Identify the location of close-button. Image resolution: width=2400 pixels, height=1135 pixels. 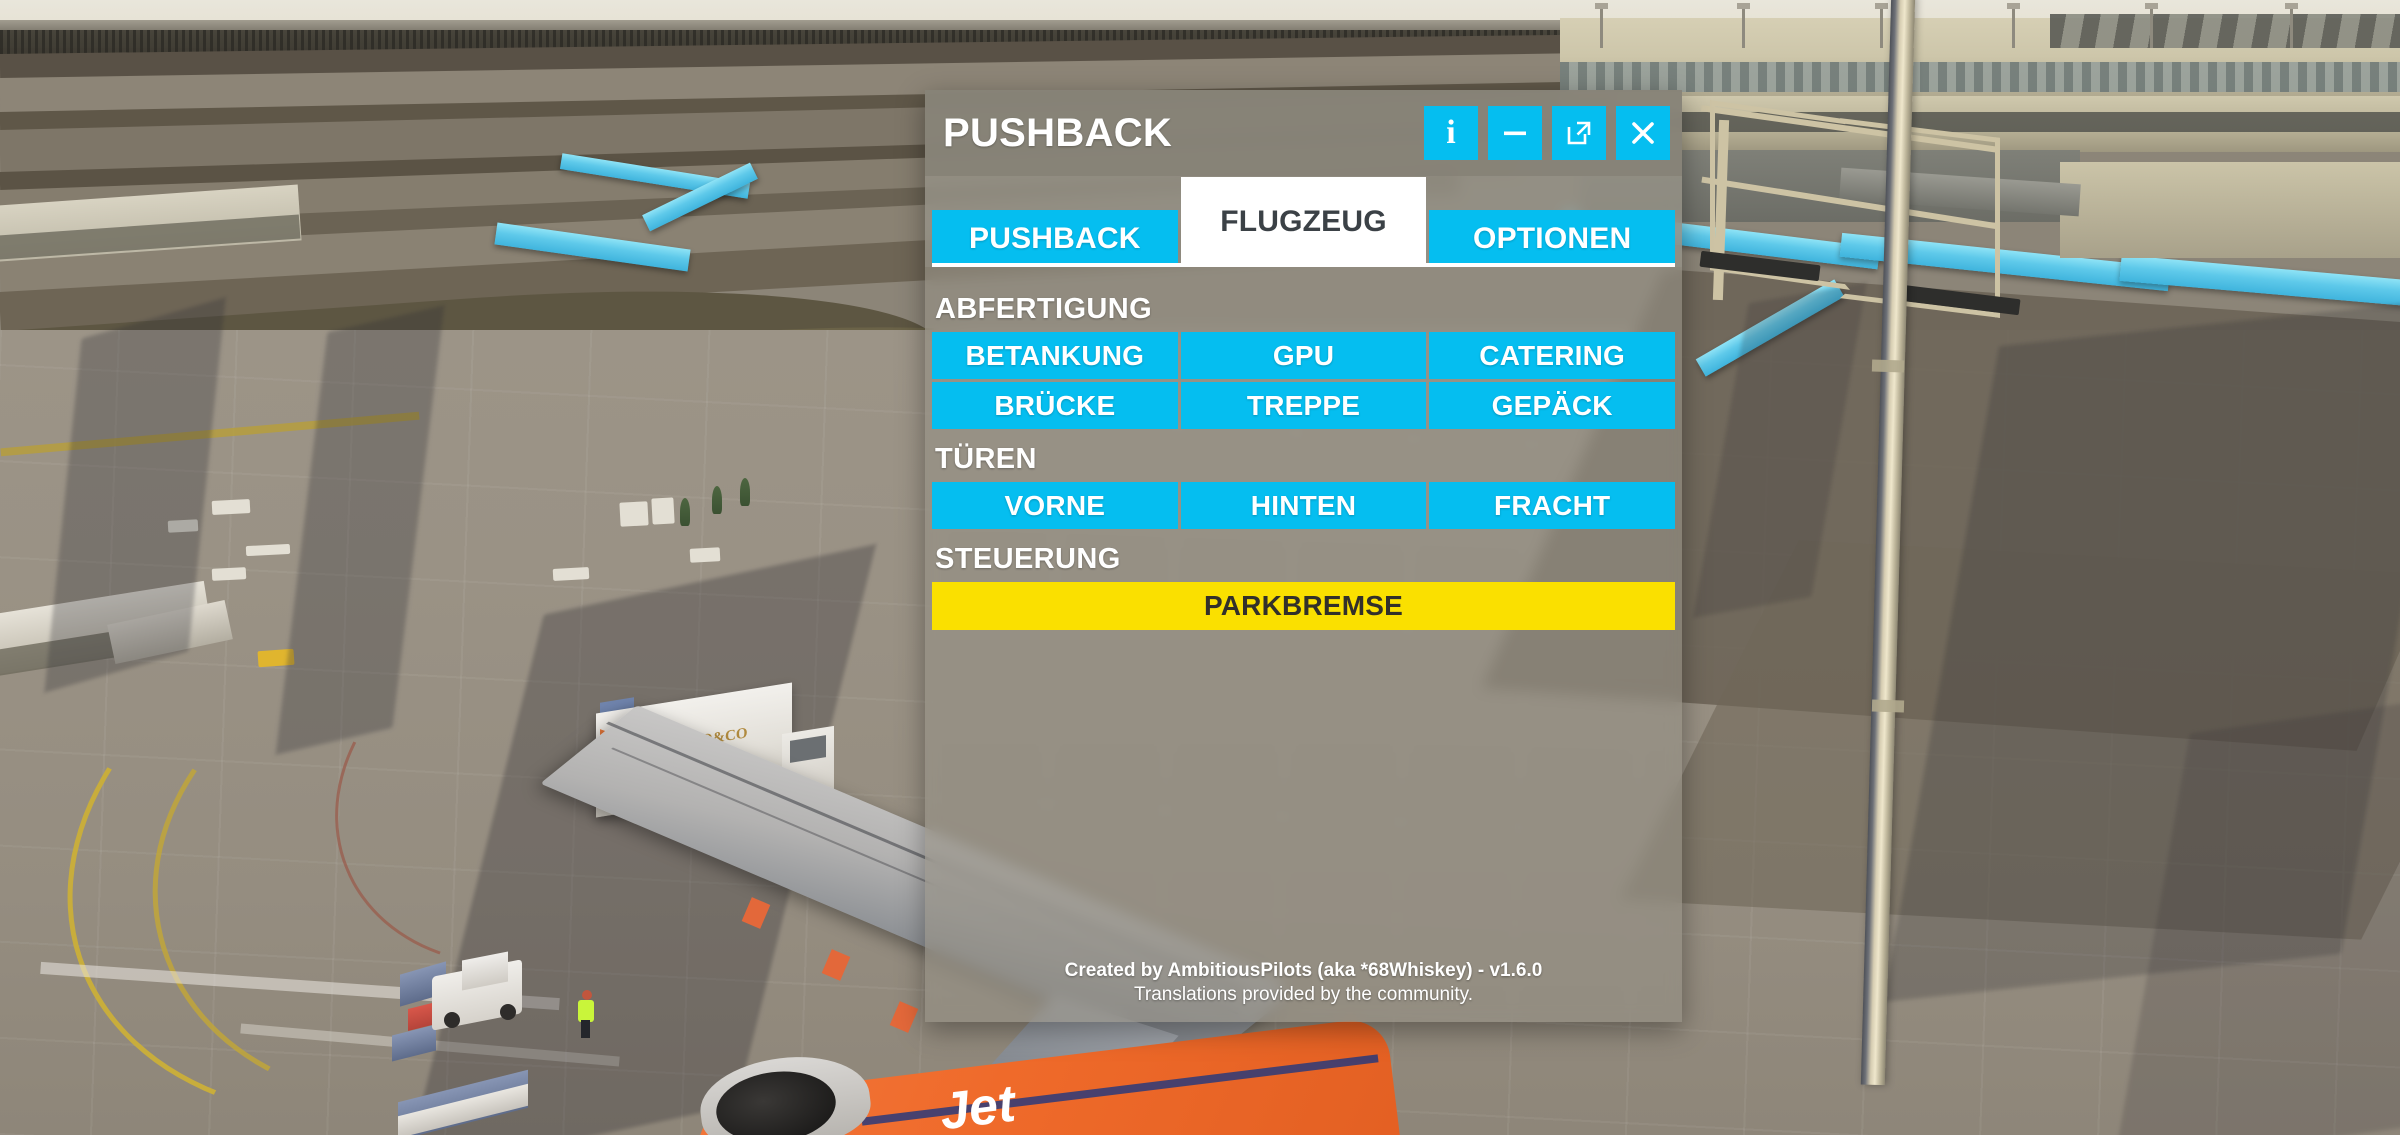
(1643, 133).